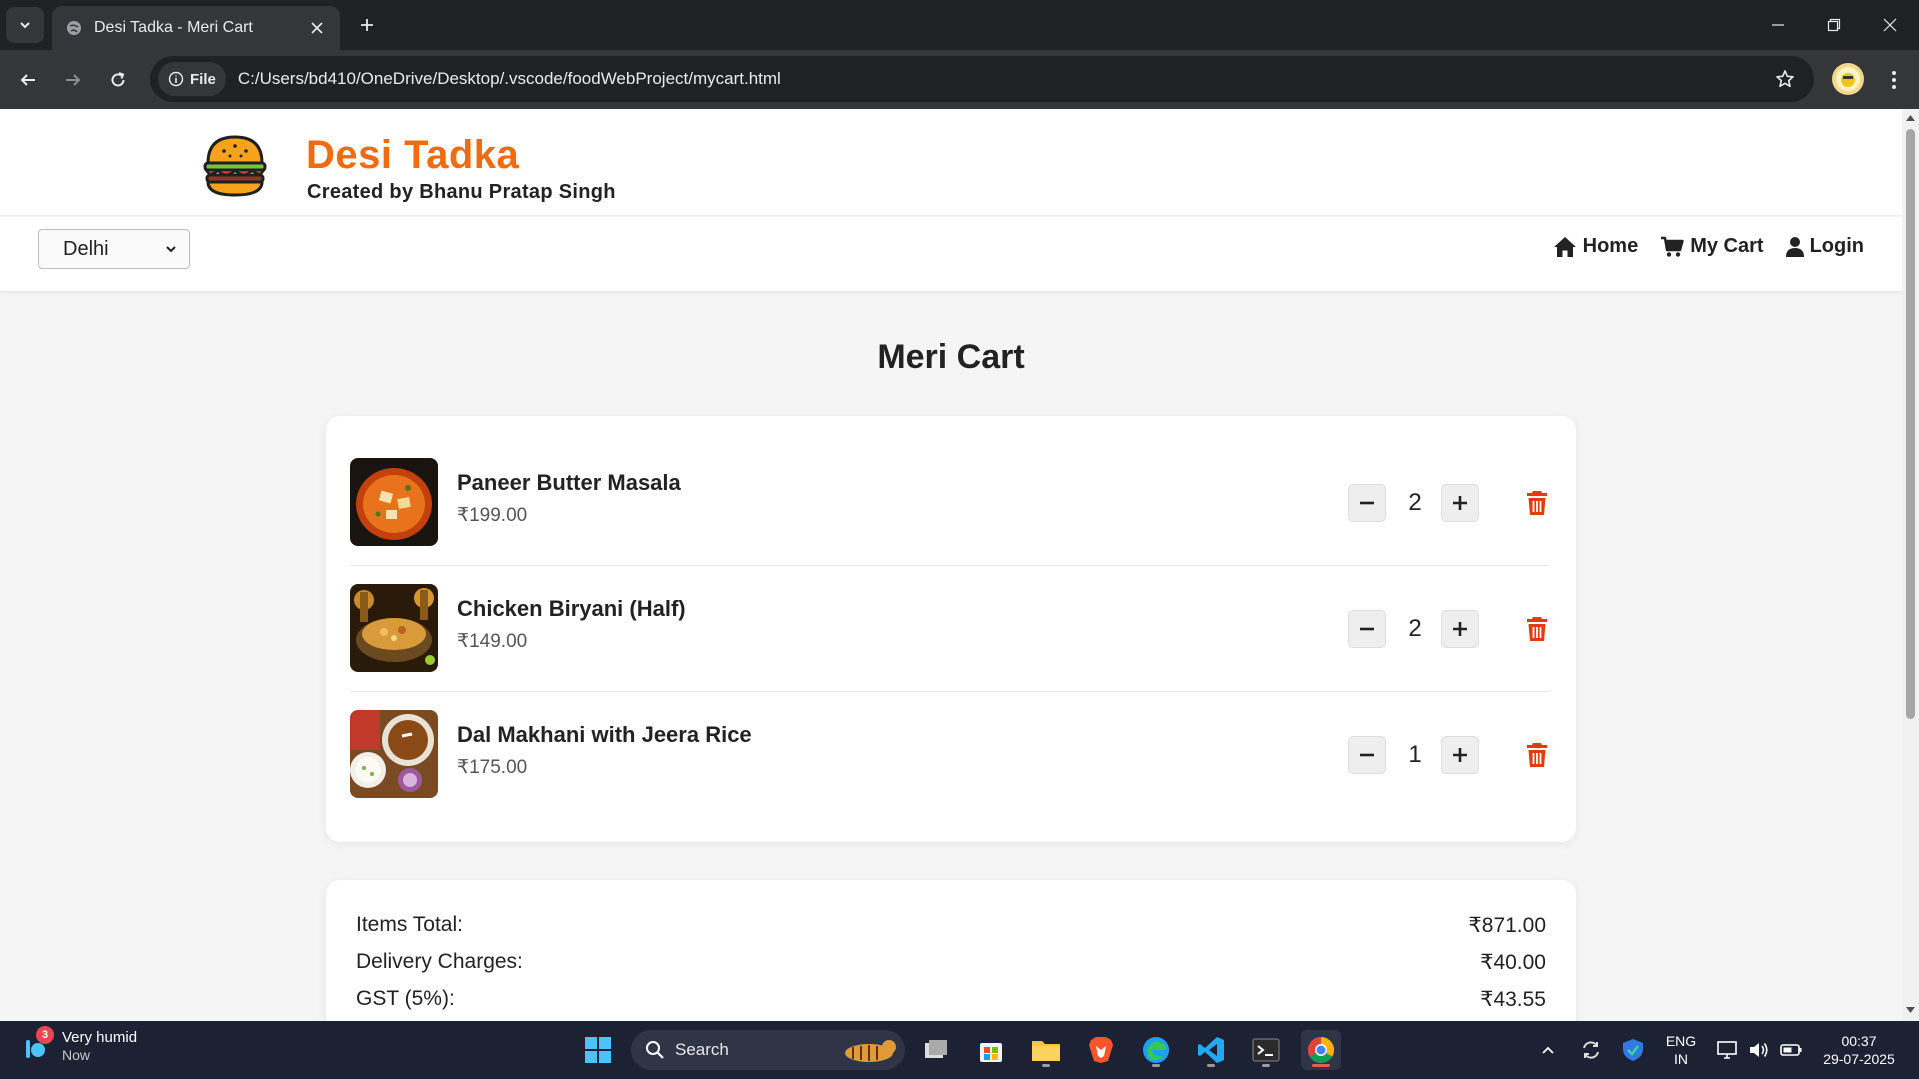 The height and width of the screenshot is (1079, 1919). Describe the element at coordinates (37, 1043) in the screenshot. I see `weather-icon: 3` at that location.